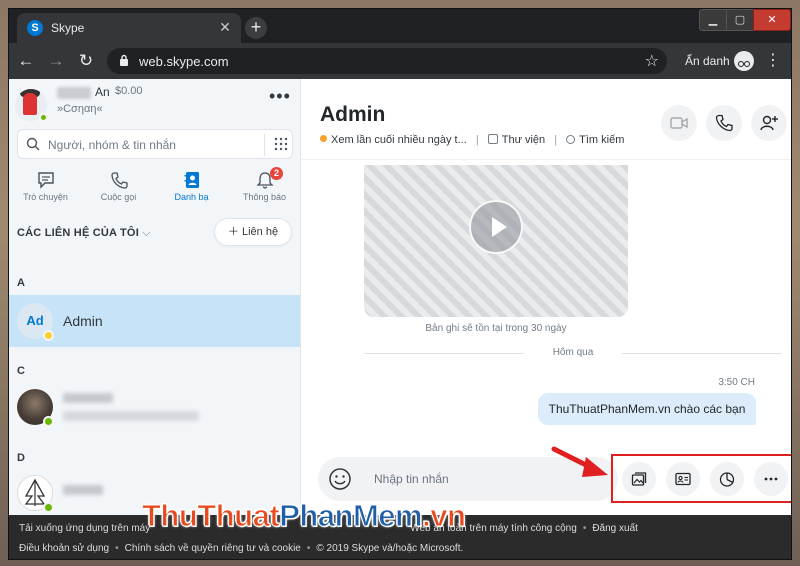  Describe the element at coordinates (21, 283) in the screenshot. I see `contact-group-letter-a: A` at that location.